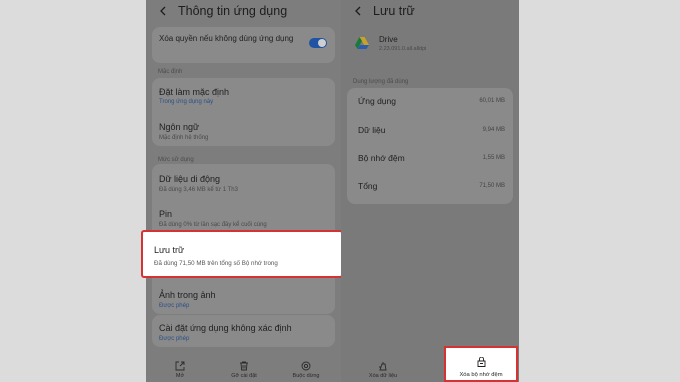 The height and width of the screenshot is (382, 680). What do you see at coordinates (322, 43) in the screenshot?
I see `toggle-knob` at bounding box center [322, 43].